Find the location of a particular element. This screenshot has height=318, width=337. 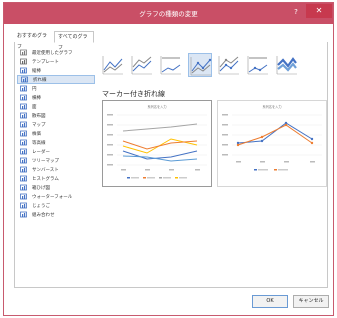

stacked-line-chart-type-button is located at coordinates (142, 65).